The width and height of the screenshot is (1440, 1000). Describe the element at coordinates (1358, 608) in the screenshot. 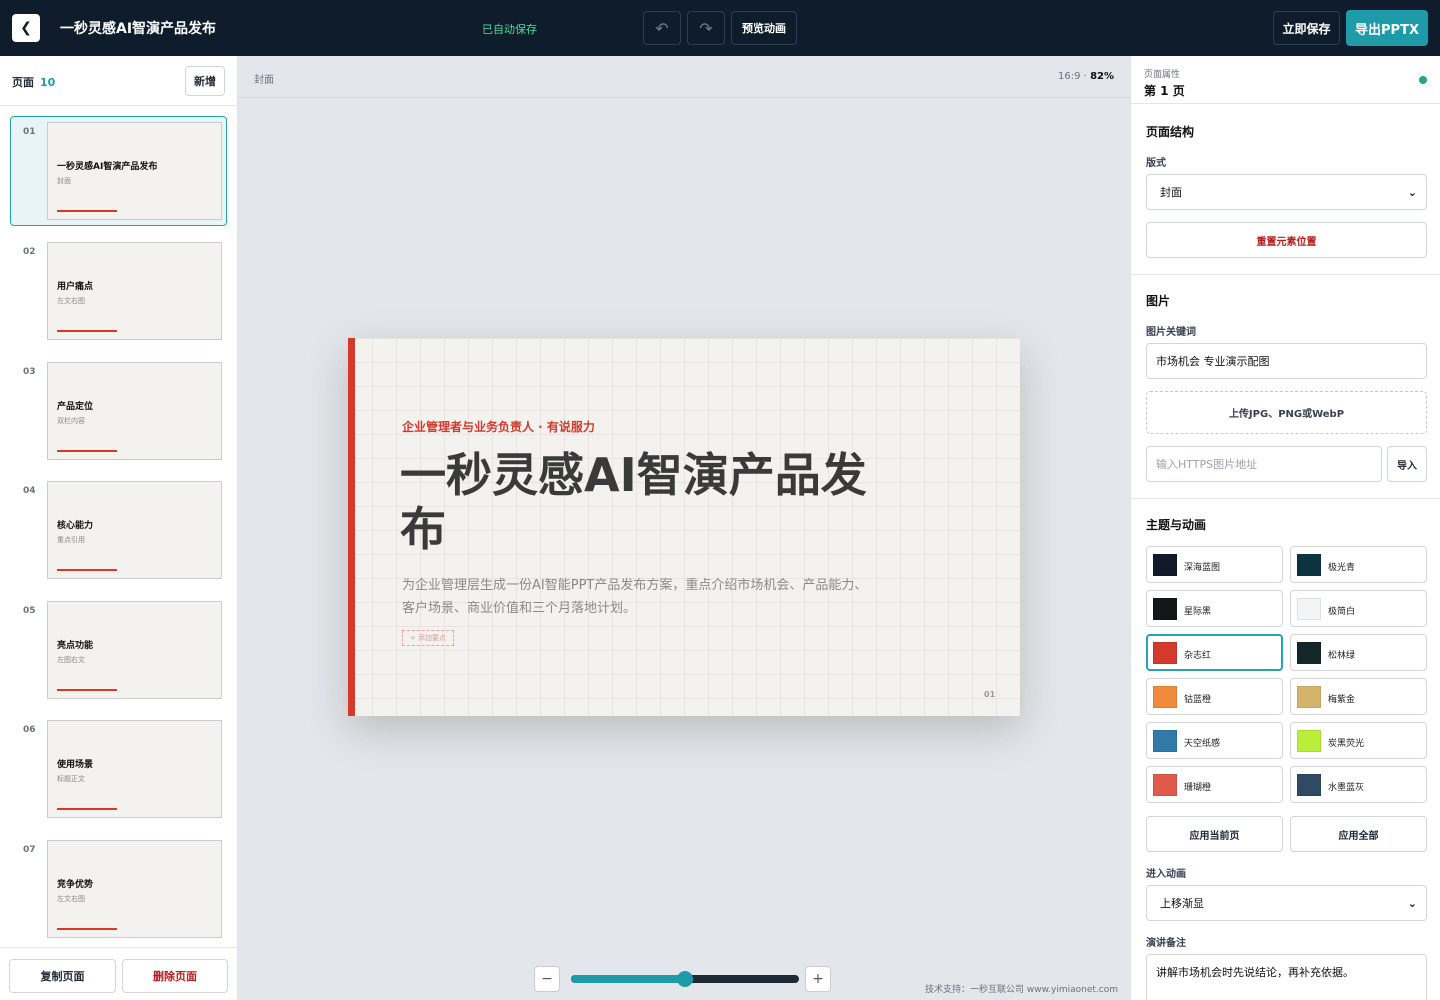

I see `theme-option: 极简白` at that location.